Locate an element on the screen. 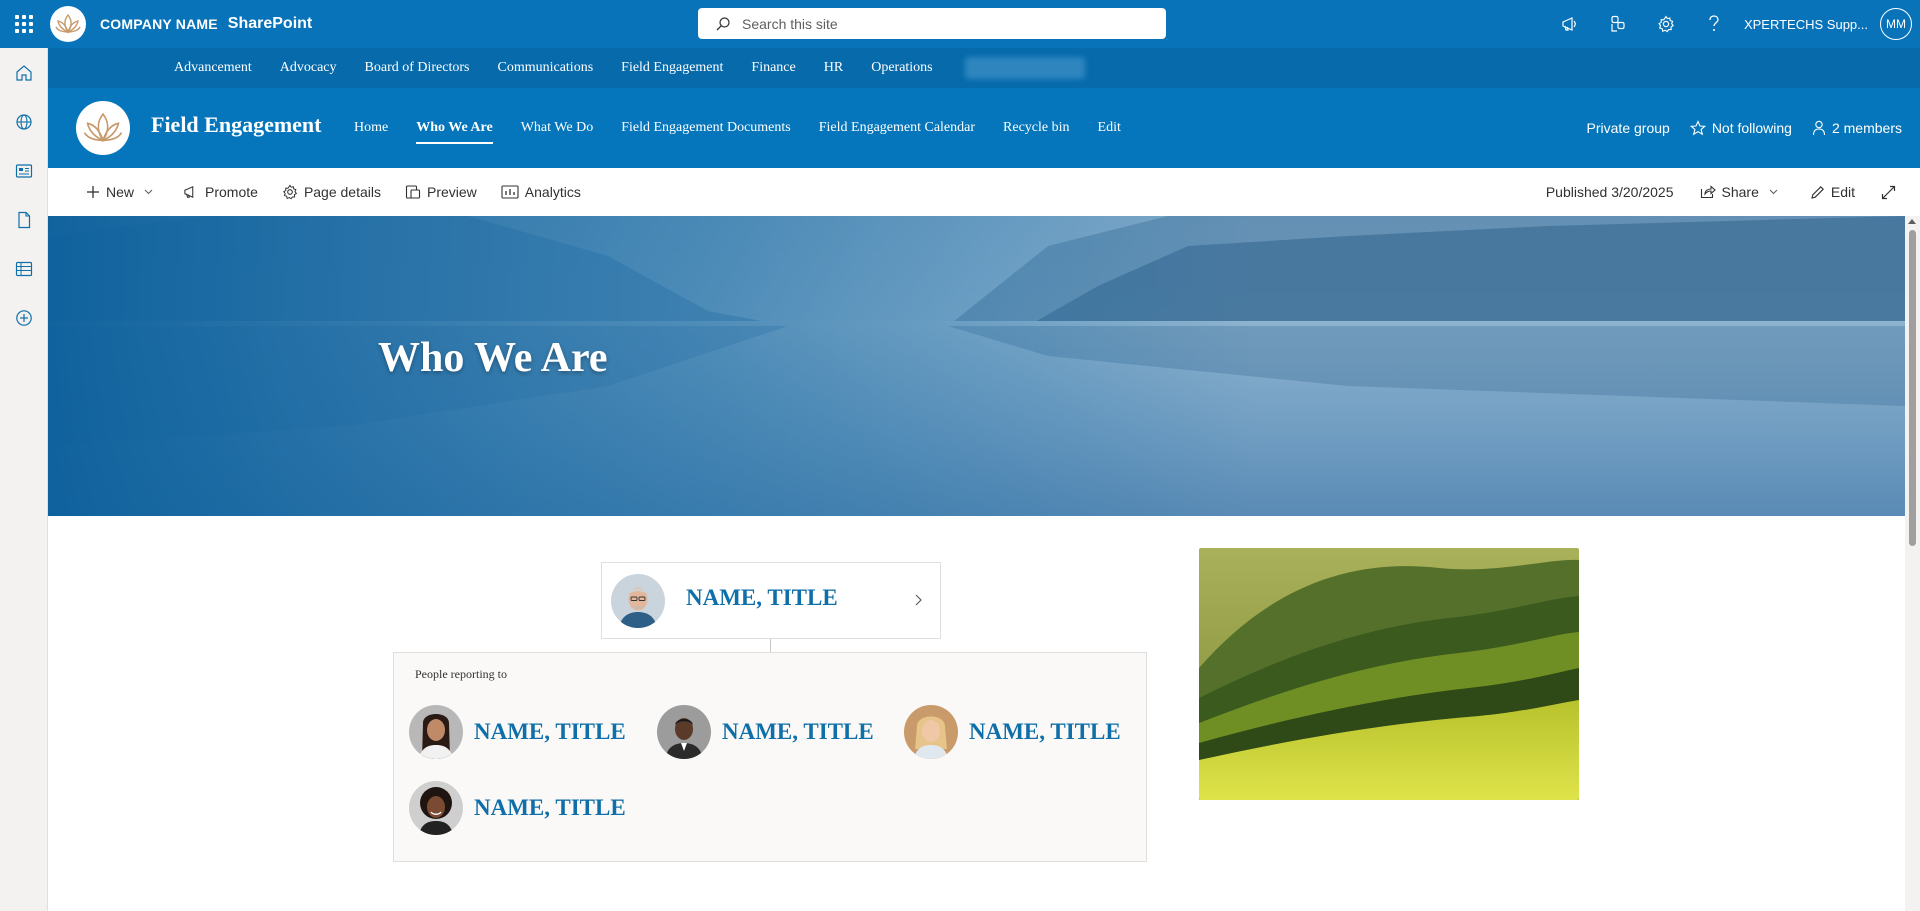 The image size is (1920, 911). star-icon is located at coordinates (1697, 128).